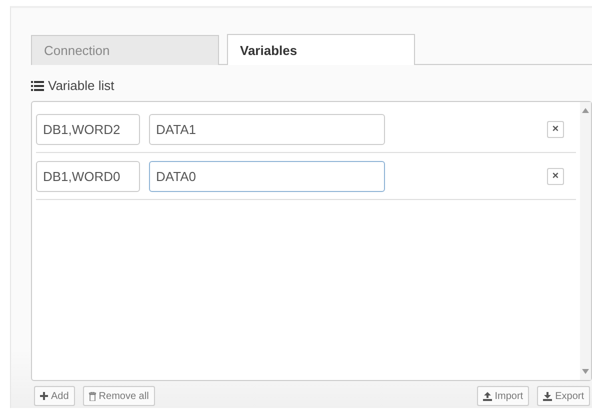  I want to click on address-field: DB1,WORD2, so click(88, 129).